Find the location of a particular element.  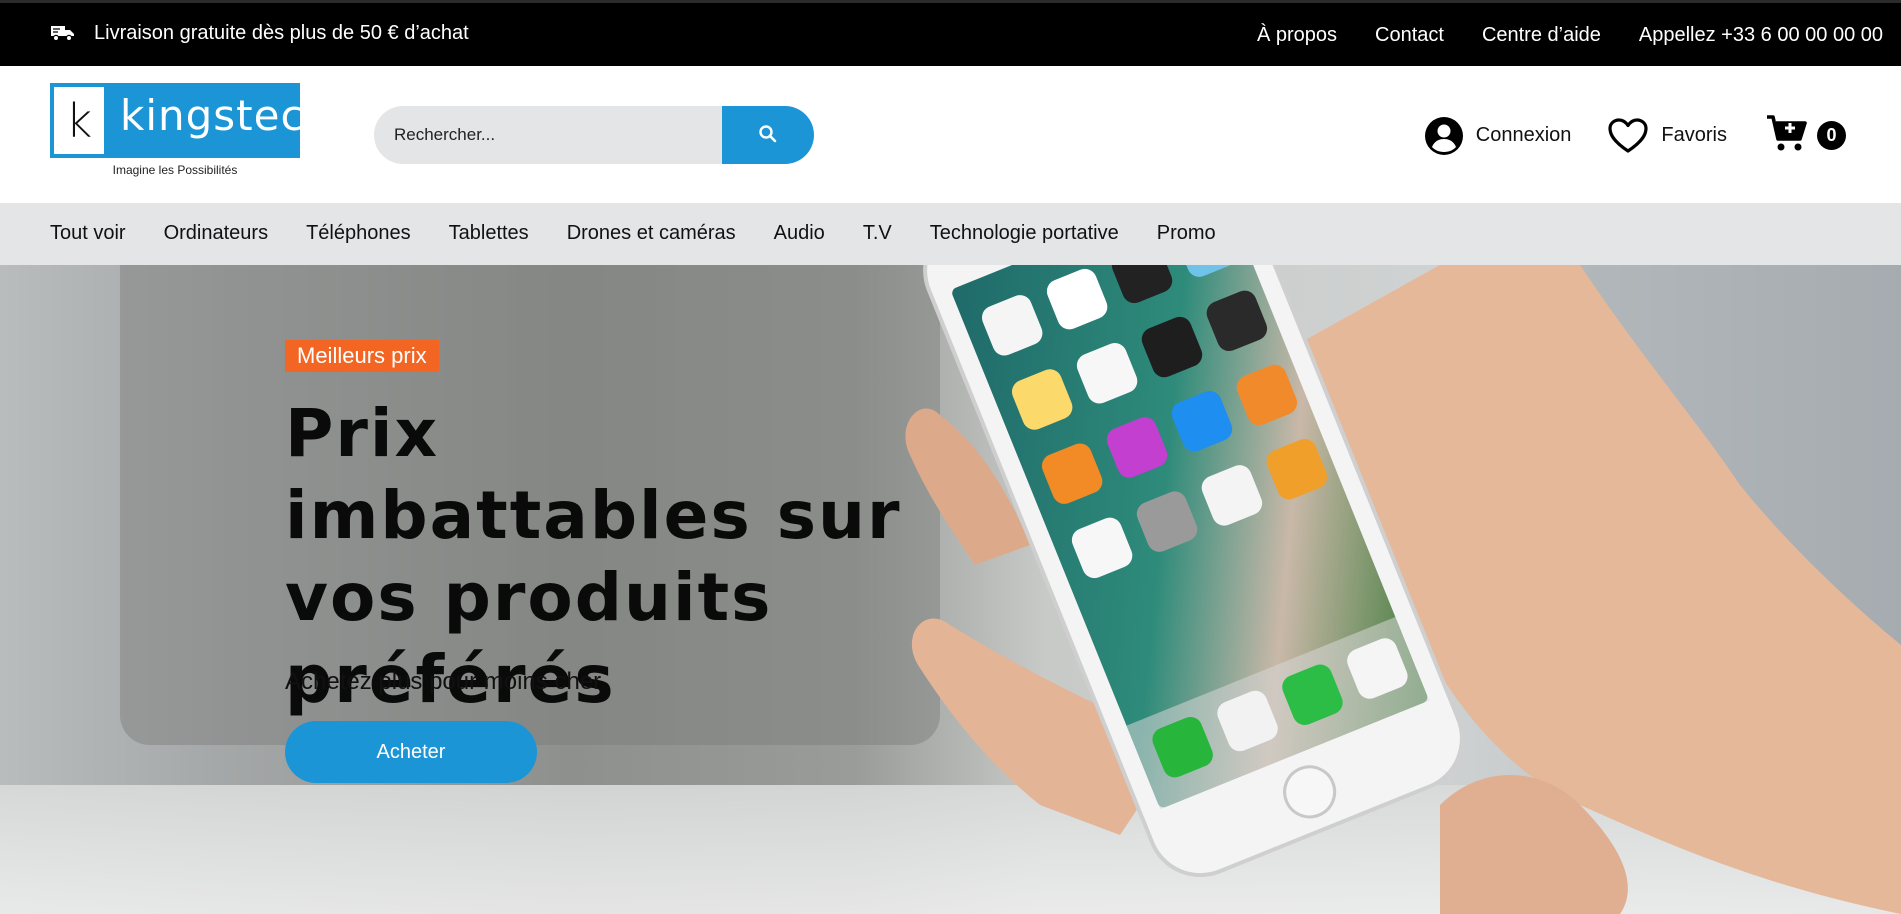

search-icon is located at coordinates (768, 135).